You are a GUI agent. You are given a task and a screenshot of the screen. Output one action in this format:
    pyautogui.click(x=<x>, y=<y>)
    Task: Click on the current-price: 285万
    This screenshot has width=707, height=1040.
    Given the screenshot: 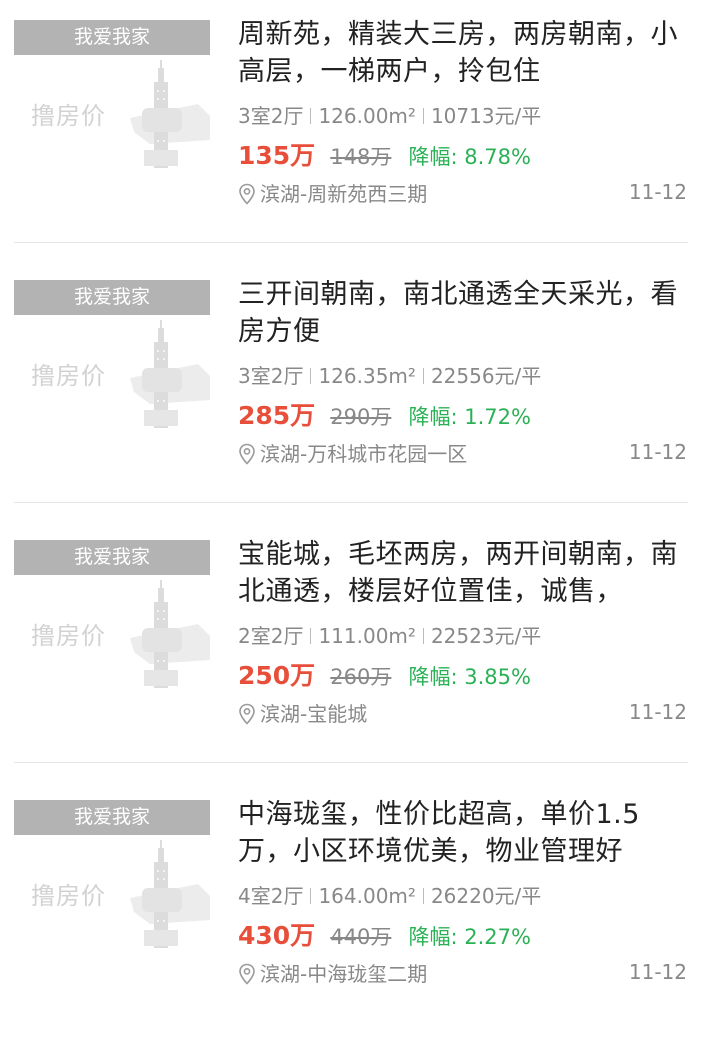 What is the action you would take?
    pyautogui.click(x=277, y=415)
    